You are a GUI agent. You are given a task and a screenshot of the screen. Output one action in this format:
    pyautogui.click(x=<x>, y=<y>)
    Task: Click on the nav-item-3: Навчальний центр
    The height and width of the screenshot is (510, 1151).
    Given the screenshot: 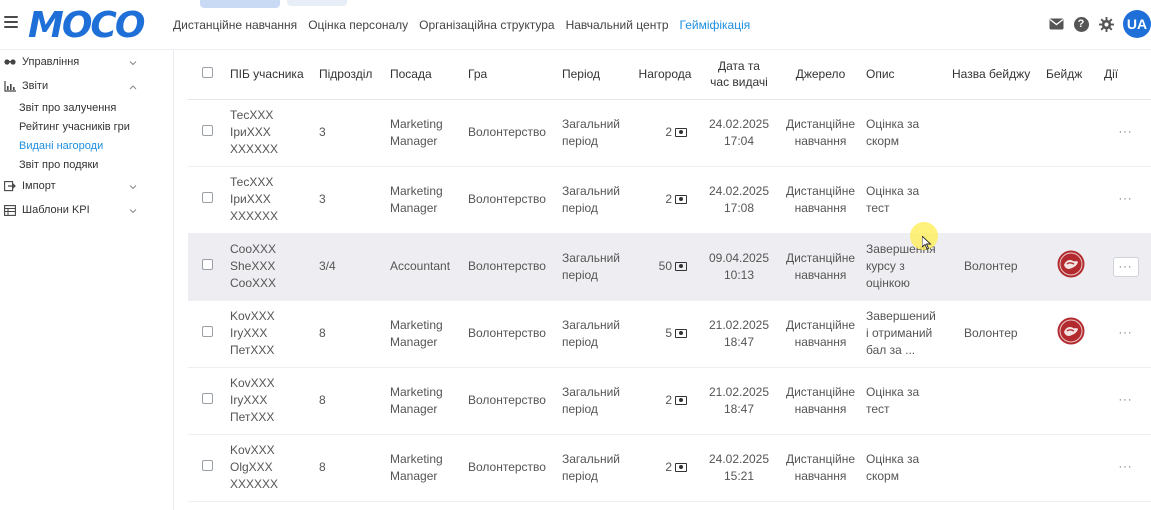 What is the action you would take?
    pyautogui.click(x=617, y=25)
    